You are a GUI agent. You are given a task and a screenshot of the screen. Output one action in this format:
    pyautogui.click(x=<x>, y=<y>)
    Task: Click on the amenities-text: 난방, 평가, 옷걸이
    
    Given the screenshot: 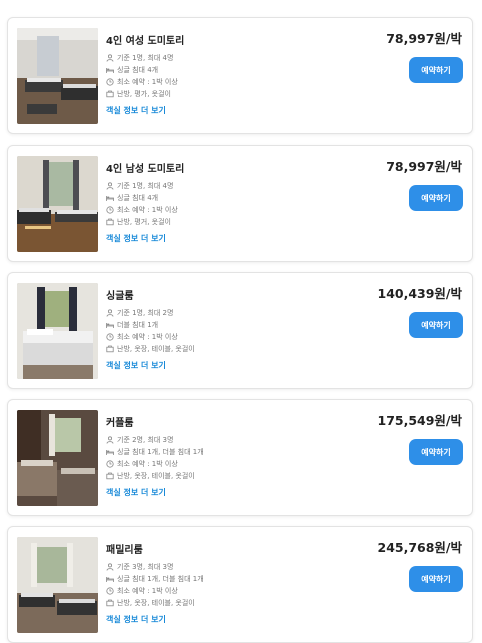 What is the action you would take?
    pyautogui.click(x=144, y=94)
    